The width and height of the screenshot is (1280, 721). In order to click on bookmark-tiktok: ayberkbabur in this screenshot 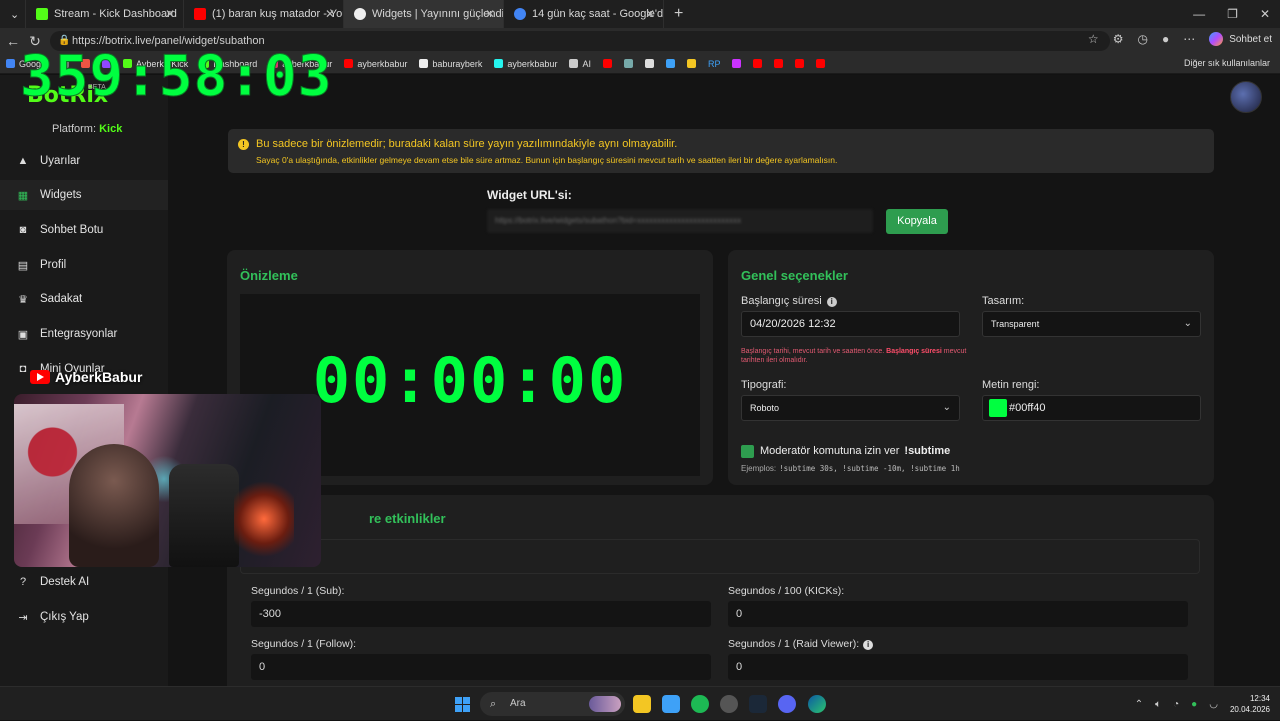, I will do `click(525, 64)`.